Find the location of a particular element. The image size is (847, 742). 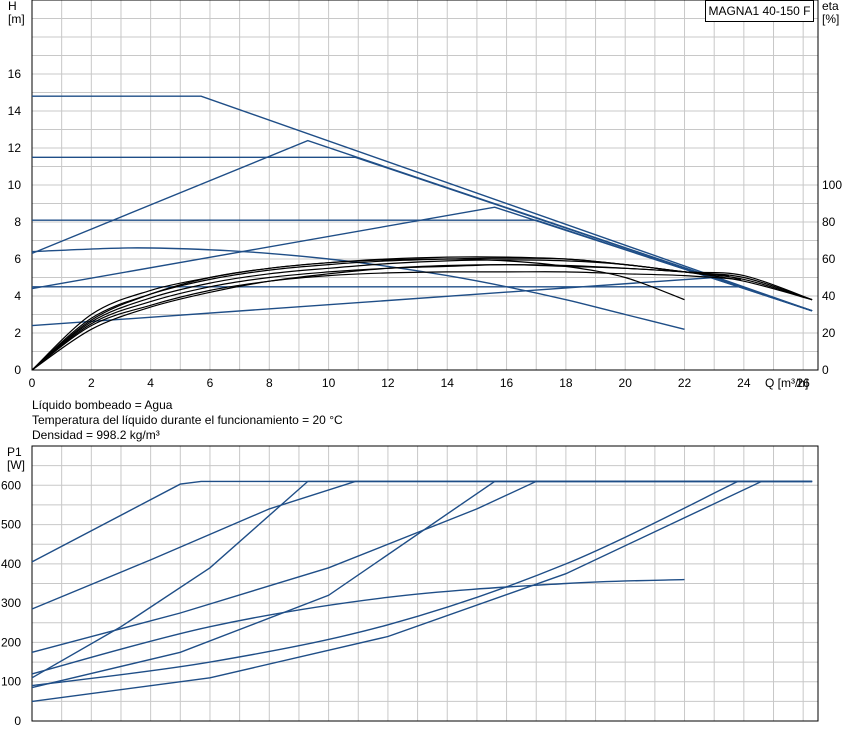

eta-axis-label: [%] is located at coordinates (830, 19).